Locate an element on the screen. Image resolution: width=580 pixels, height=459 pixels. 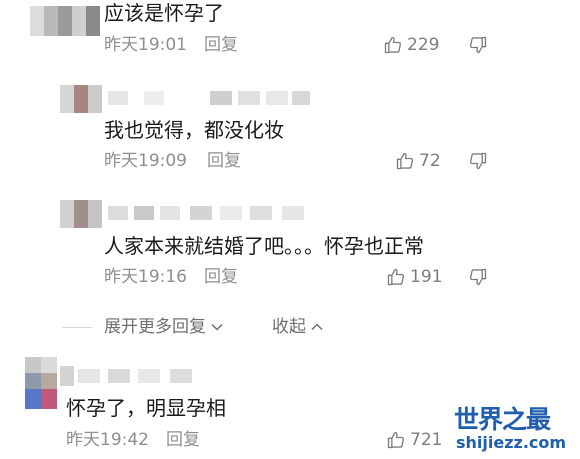
comment-text: 我也觉得，都没化妆 is located at coordinates (194, 130).